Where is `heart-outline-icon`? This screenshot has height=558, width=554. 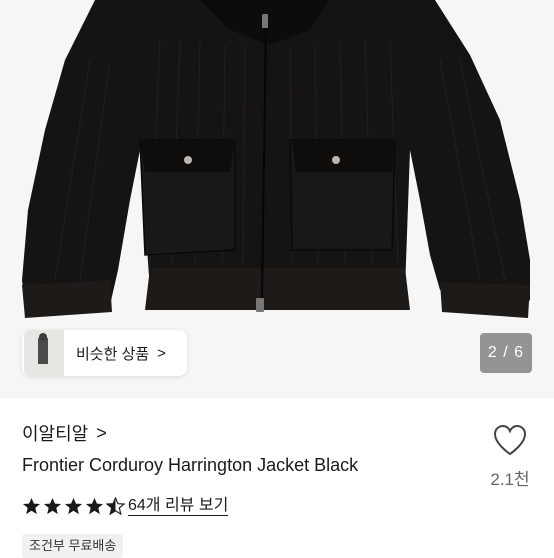
heart-outline-icon is located at coordinates (510, 440).